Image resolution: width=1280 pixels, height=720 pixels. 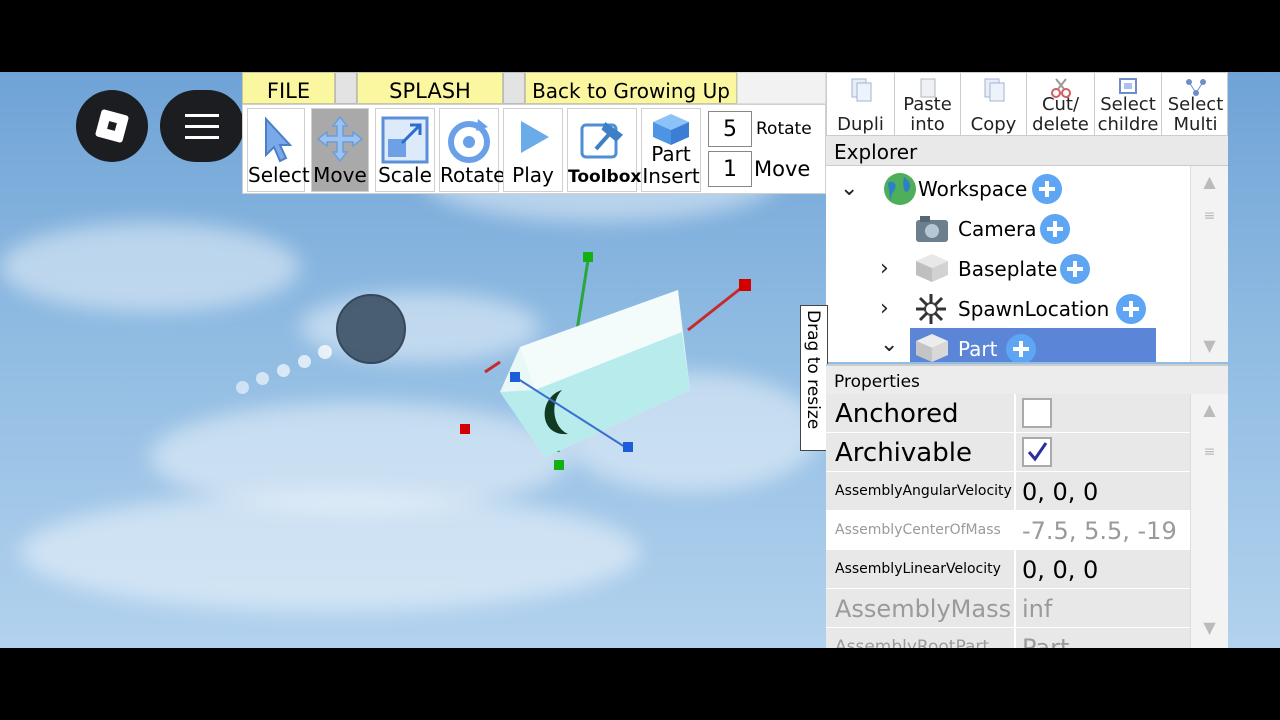 What do you see at coordinates (900, 189) in the screenshot?
I see `globe-icon` at bounding box center [900, 189].